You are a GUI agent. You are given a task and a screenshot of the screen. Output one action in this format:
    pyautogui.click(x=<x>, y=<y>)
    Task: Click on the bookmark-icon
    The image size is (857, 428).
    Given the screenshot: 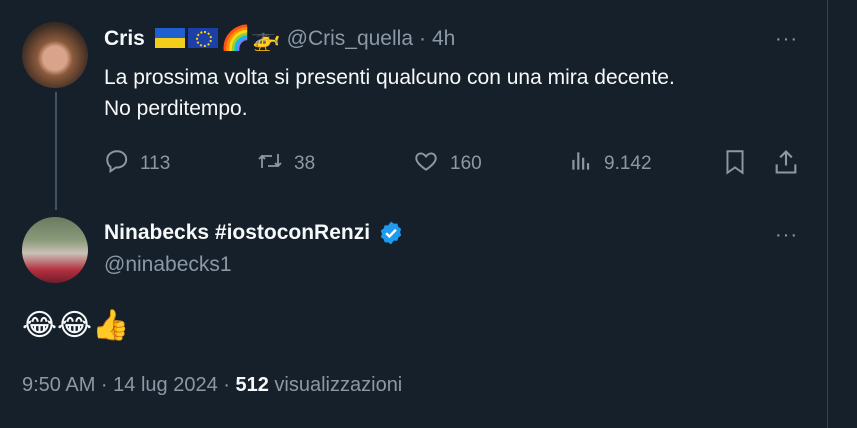 What is the action you would take?
    pyautogui.click(x=735, y=165)
    